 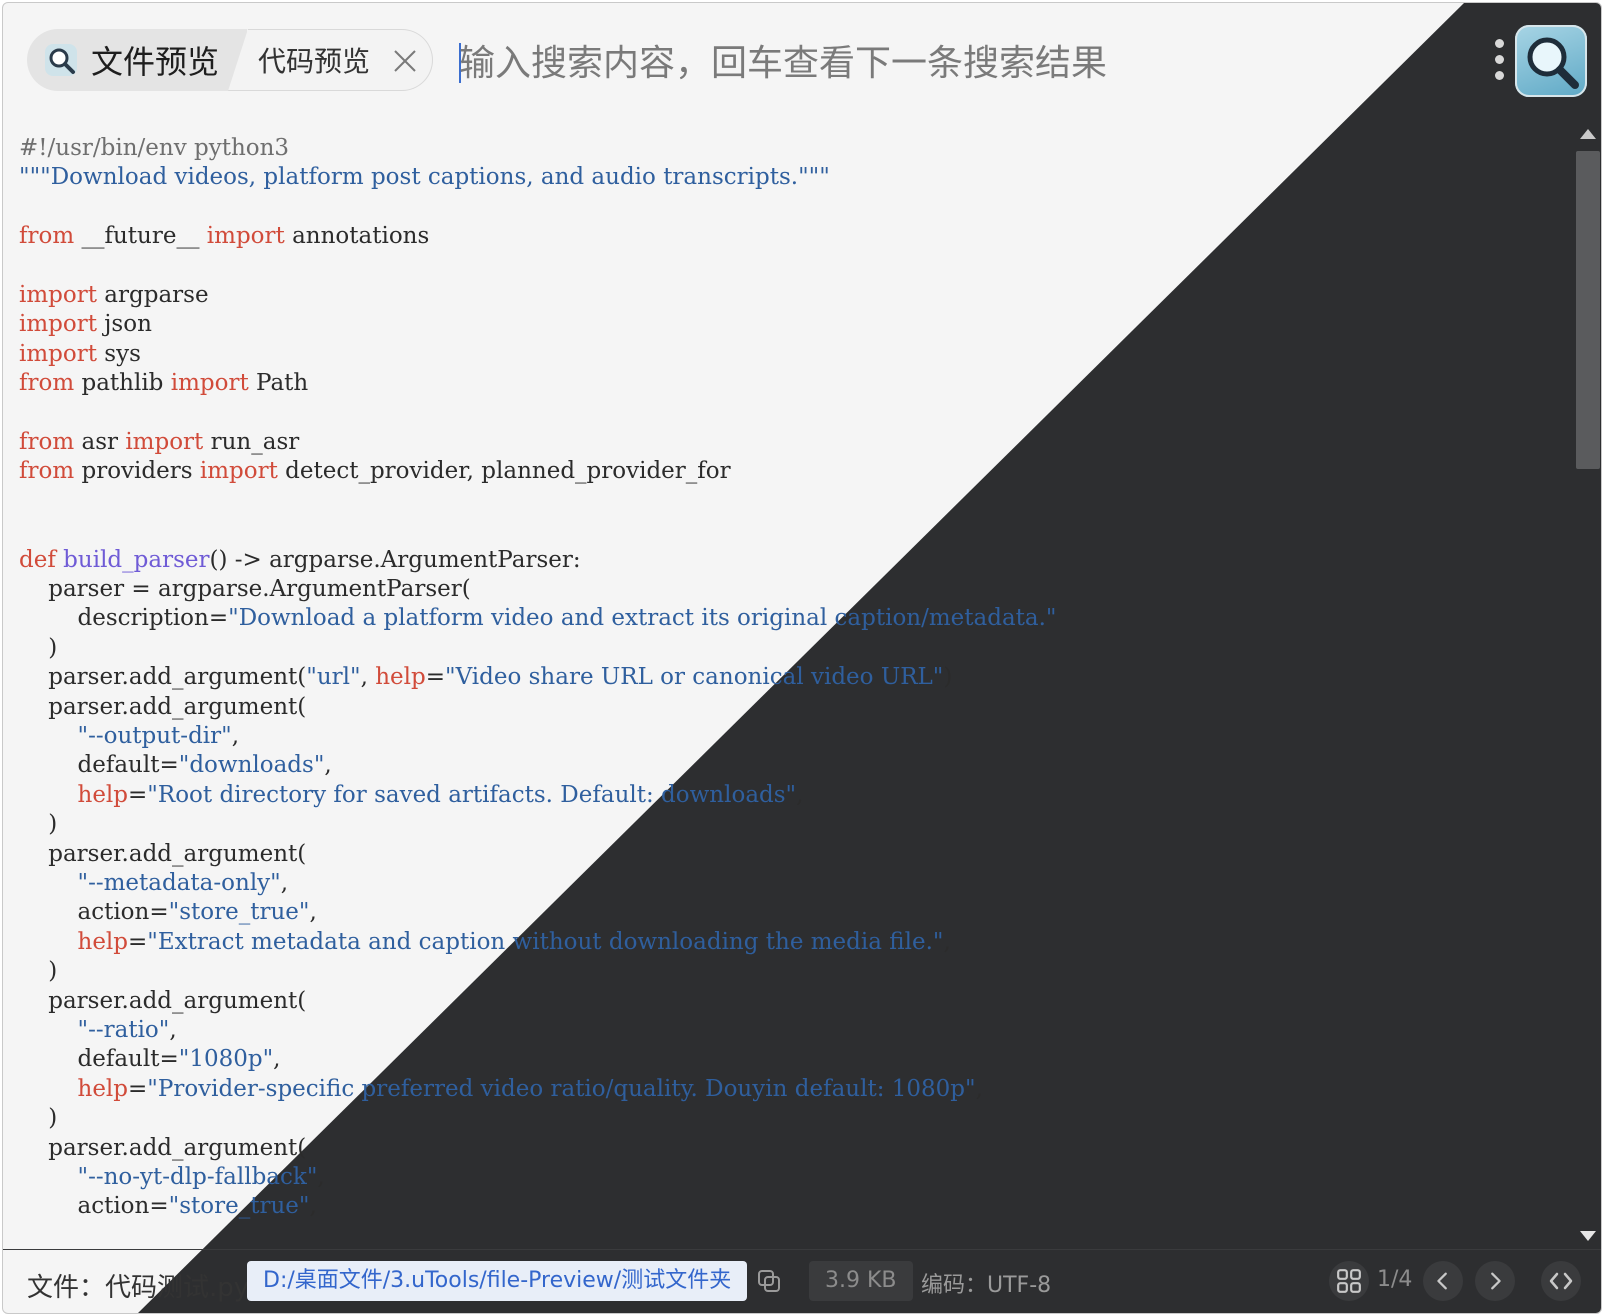 What do you see at coordinates (986, 1285) in the screenshot?
I see `encoding-label: 编码：UTF-8` at bounding box center [986, 1285].